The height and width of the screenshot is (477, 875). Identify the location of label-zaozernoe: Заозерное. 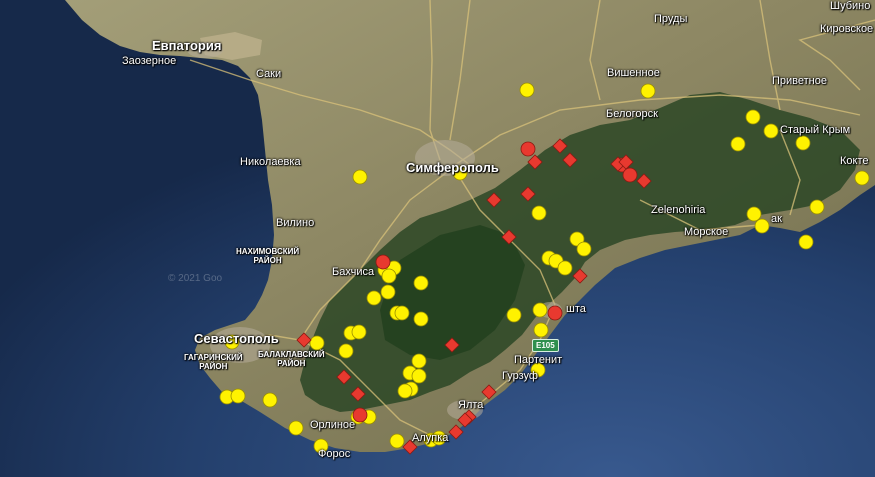
(149, 61).